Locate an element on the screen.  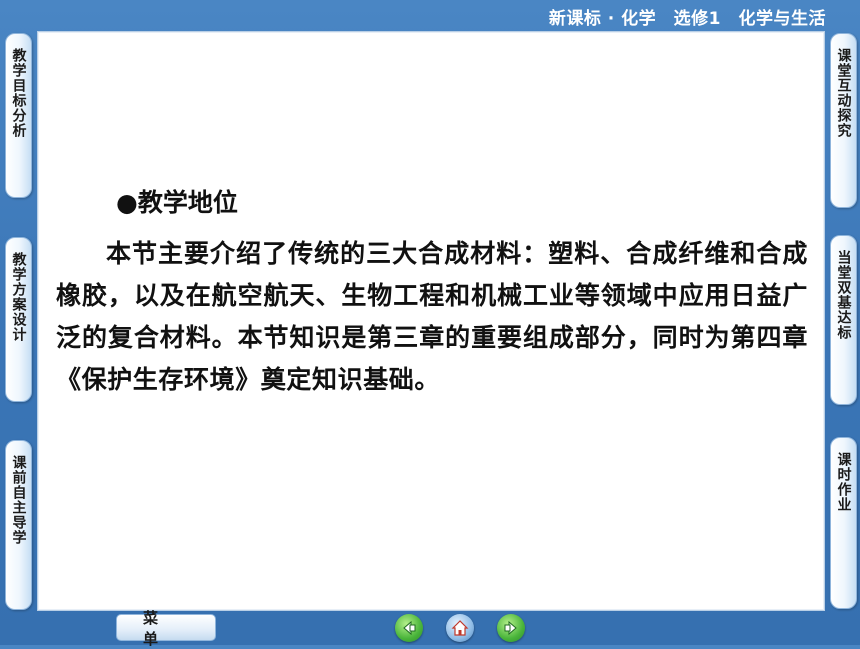
tab-label: 教学目标分析 is located at coordinates (18, 93).